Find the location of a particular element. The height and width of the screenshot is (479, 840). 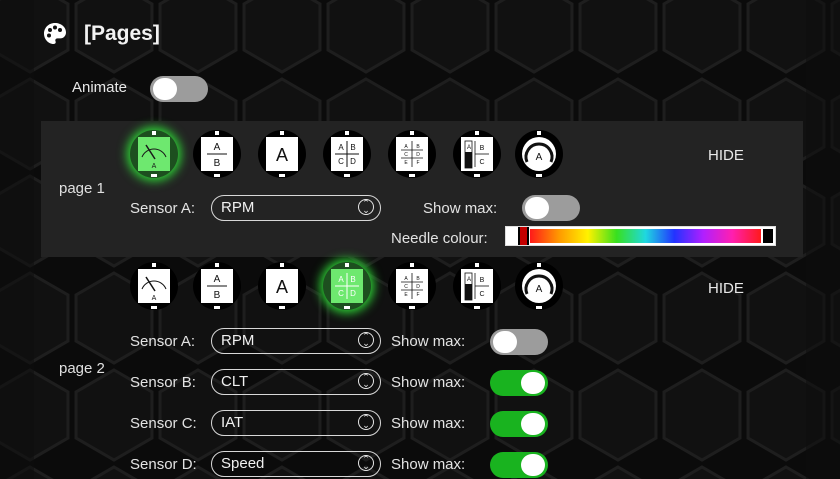

page-2-sensor-a-show-max-label: Show max: is located at coordinates (428, 341).